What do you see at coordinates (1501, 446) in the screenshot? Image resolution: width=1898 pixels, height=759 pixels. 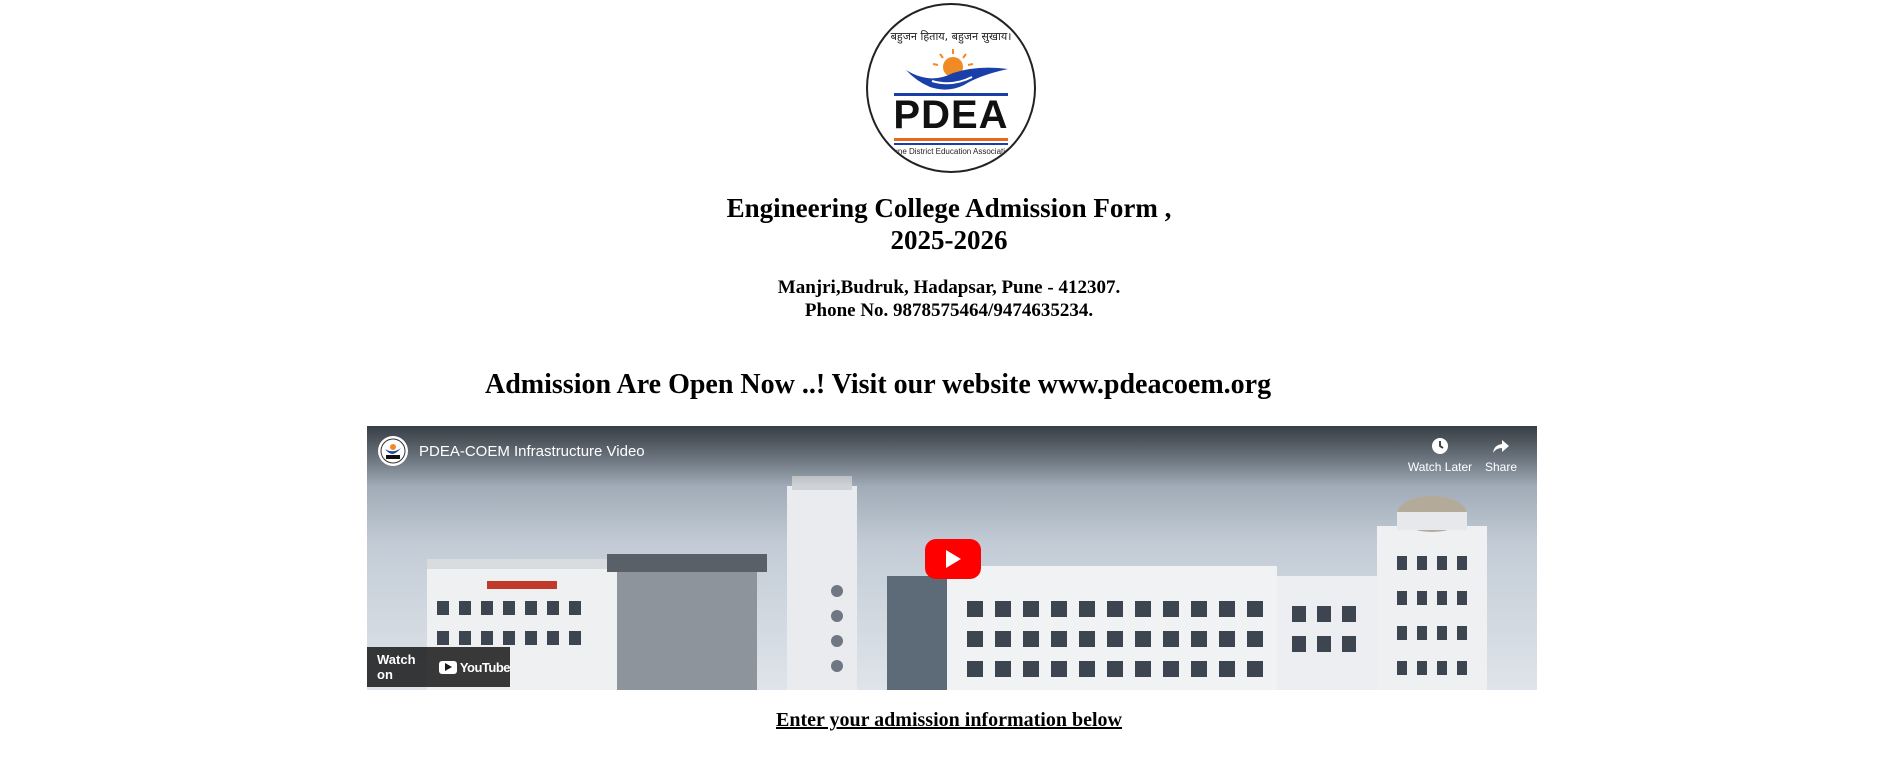 I see `share-arrow-icon` at bounding box center [1501, 446].